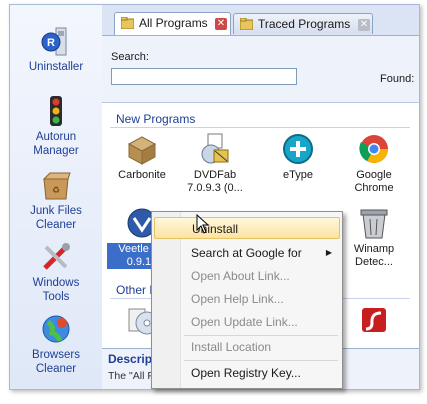  I want to click on menu-item-search-google: Search at Google for ▶, so click(247, 253).